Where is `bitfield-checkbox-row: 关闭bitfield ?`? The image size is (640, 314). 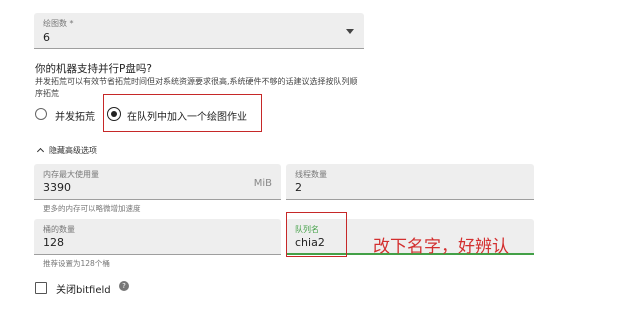
bitfield-checkbox-row: 关闭bitfield ? is located at coordinates (99, 288).